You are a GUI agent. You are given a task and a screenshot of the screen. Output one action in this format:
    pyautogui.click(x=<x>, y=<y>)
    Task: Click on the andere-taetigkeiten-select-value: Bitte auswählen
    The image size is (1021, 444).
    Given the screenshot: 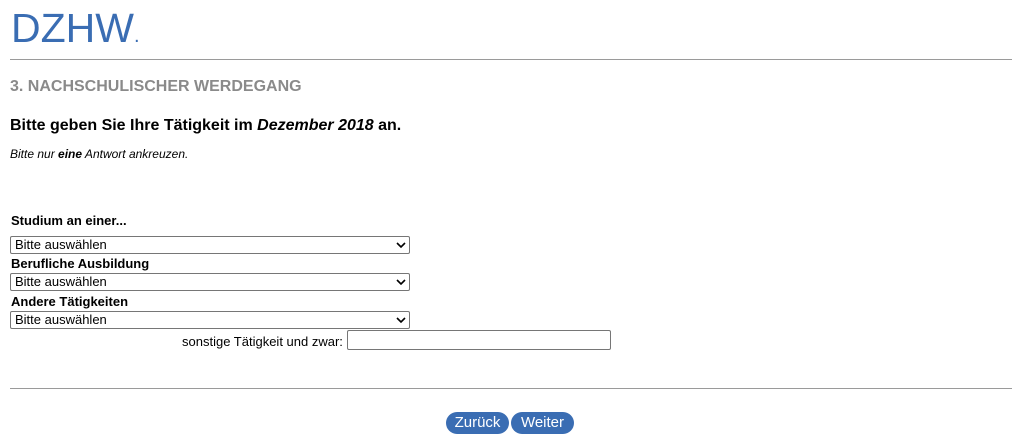 What is the action you would take?
    pyautogui.click(x=61, y=319)
    